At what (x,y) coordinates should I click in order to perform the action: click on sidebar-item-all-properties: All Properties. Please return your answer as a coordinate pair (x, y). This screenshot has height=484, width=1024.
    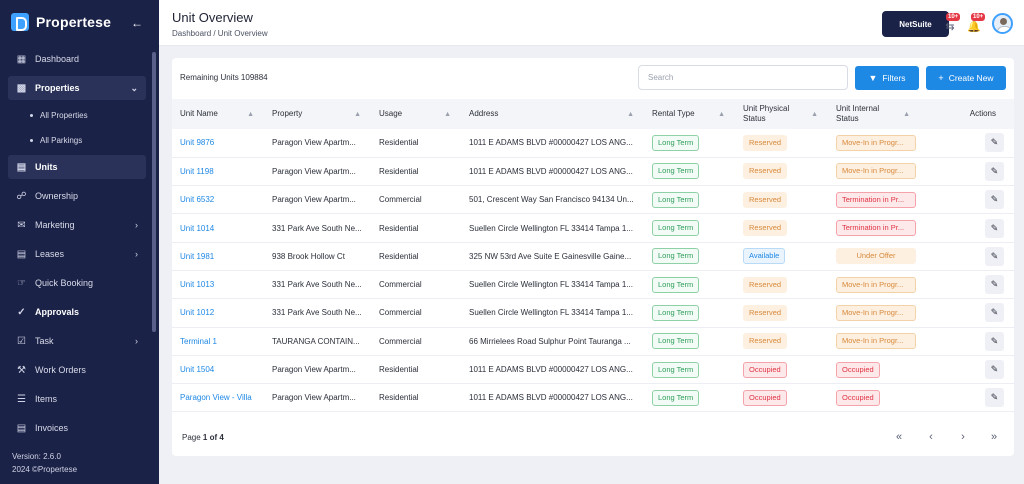
    Looking at the image, I should click on (77, 115).